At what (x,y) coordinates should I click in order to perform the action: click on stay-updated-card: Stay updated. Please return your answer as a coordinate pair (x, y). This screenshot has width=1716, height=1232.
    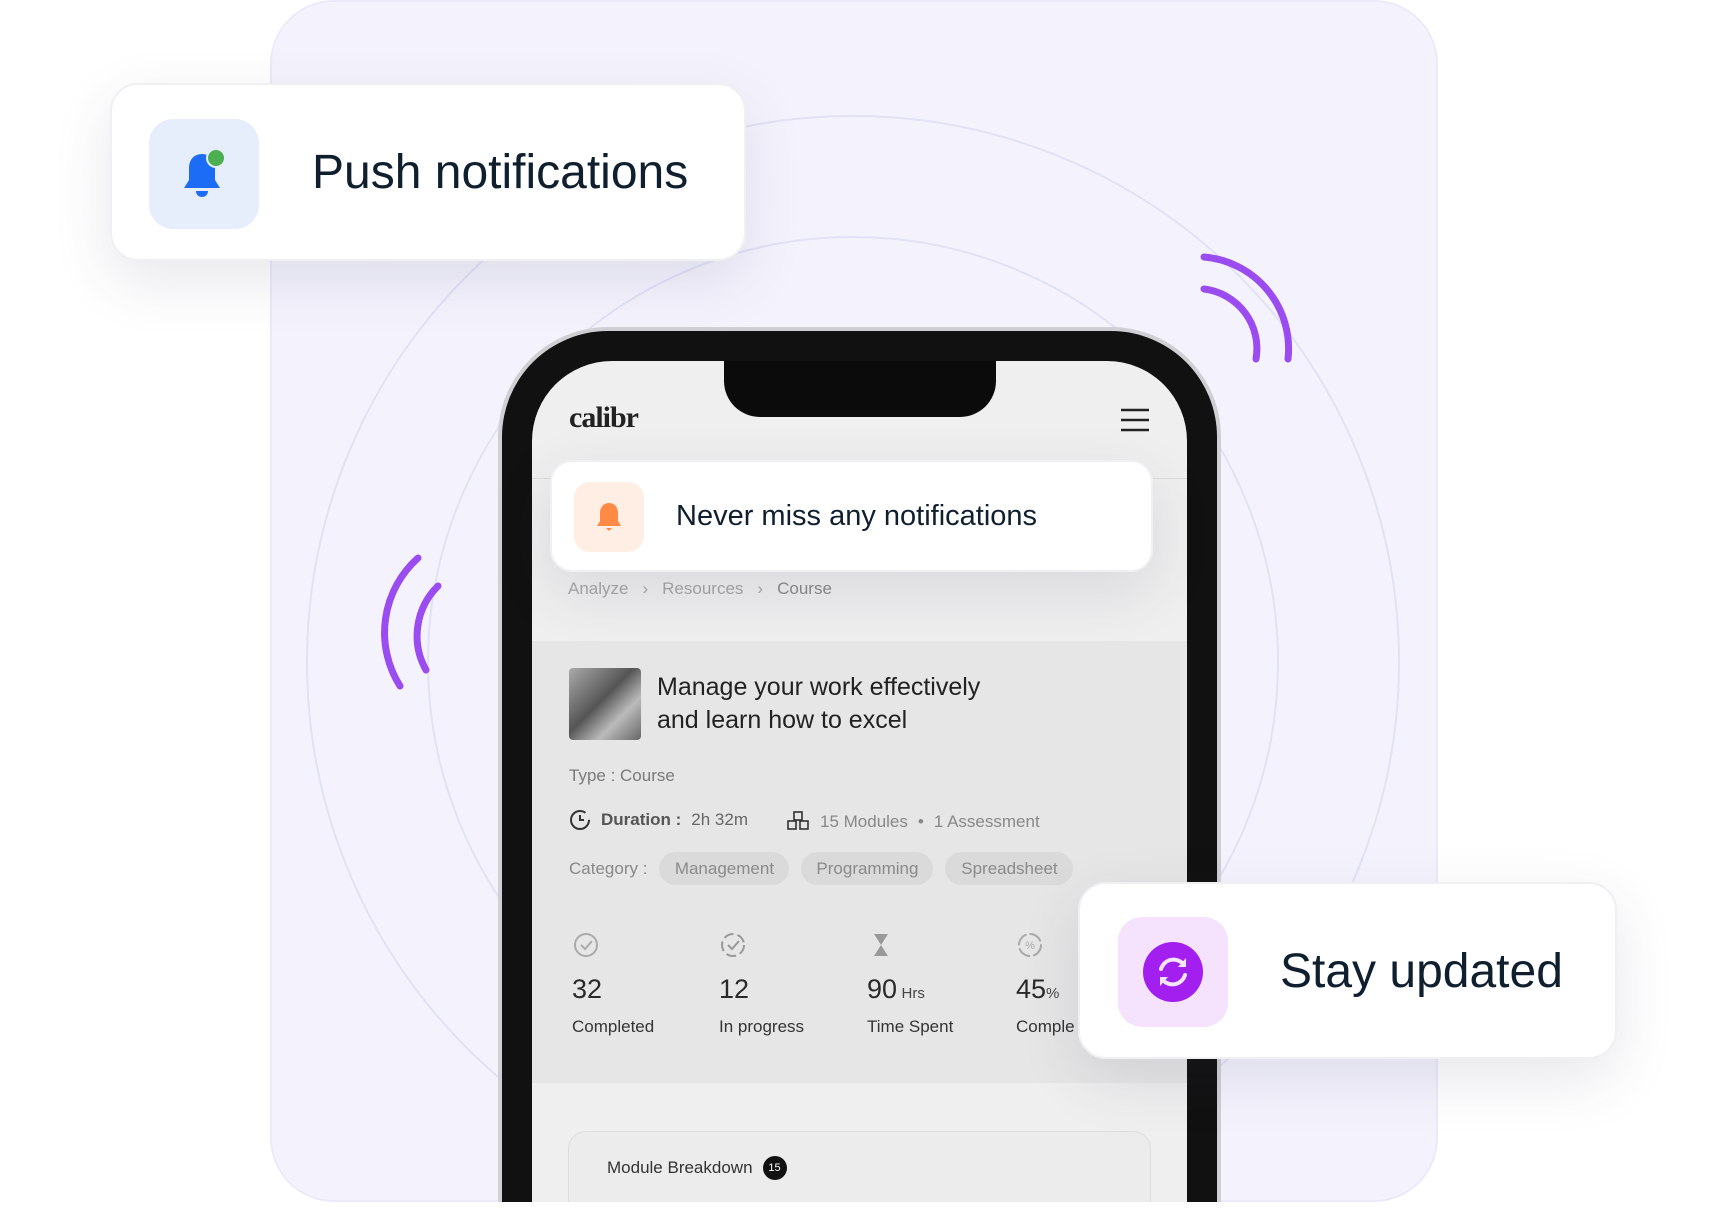
    Looking at the image, I should click on (1347, 970).